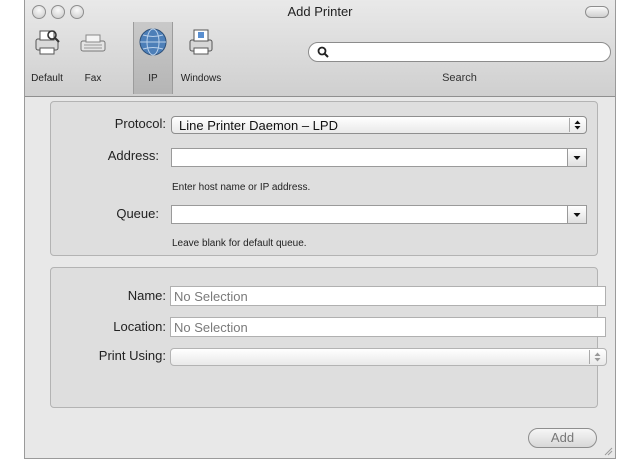 This screenshot has width=626, height=459. Describe the element at coordinates (369, 158) in the screenshot. I see `address-input` at that location.